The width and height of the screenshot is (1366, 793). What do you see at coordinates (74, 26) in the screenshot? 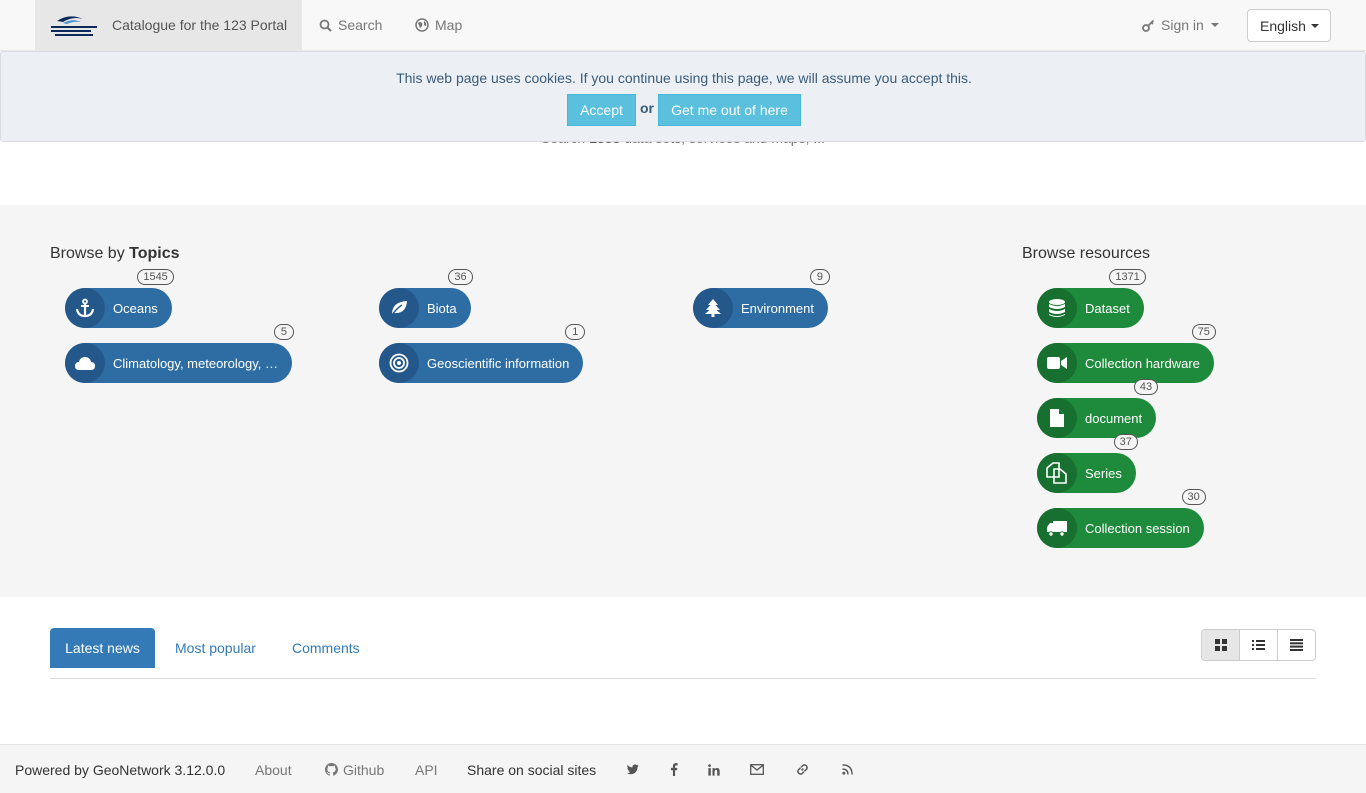
I see `imos-logo` at bounding box center [74, 26].